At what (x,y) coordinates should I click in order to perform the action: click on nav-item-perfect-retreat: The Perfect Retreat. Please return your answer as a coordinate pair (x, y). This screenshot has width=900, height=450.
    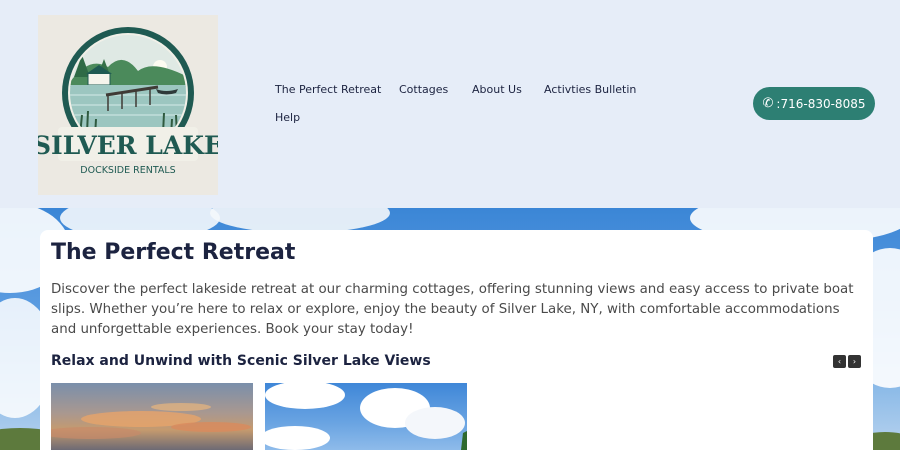
    Looking at the image, I should click on (328, 89).